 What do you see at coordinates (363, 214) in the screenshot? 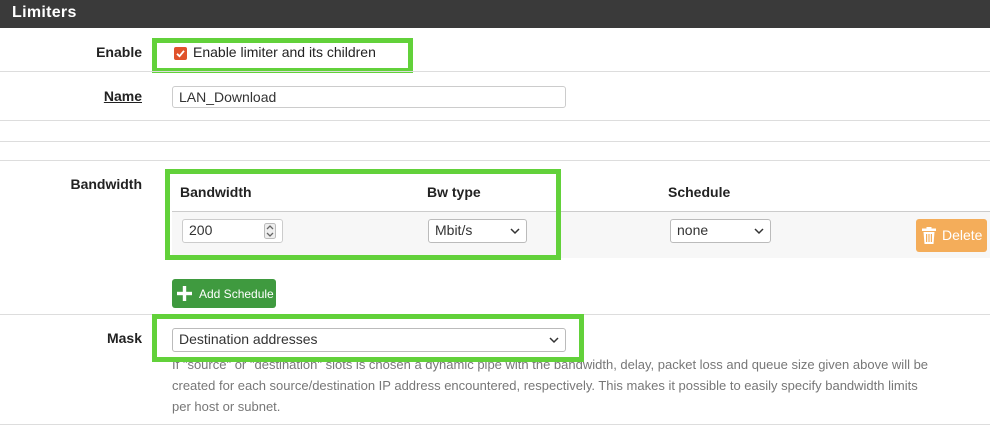
I see `bandwidth-highlight-box` at bounding box center [363, 214].